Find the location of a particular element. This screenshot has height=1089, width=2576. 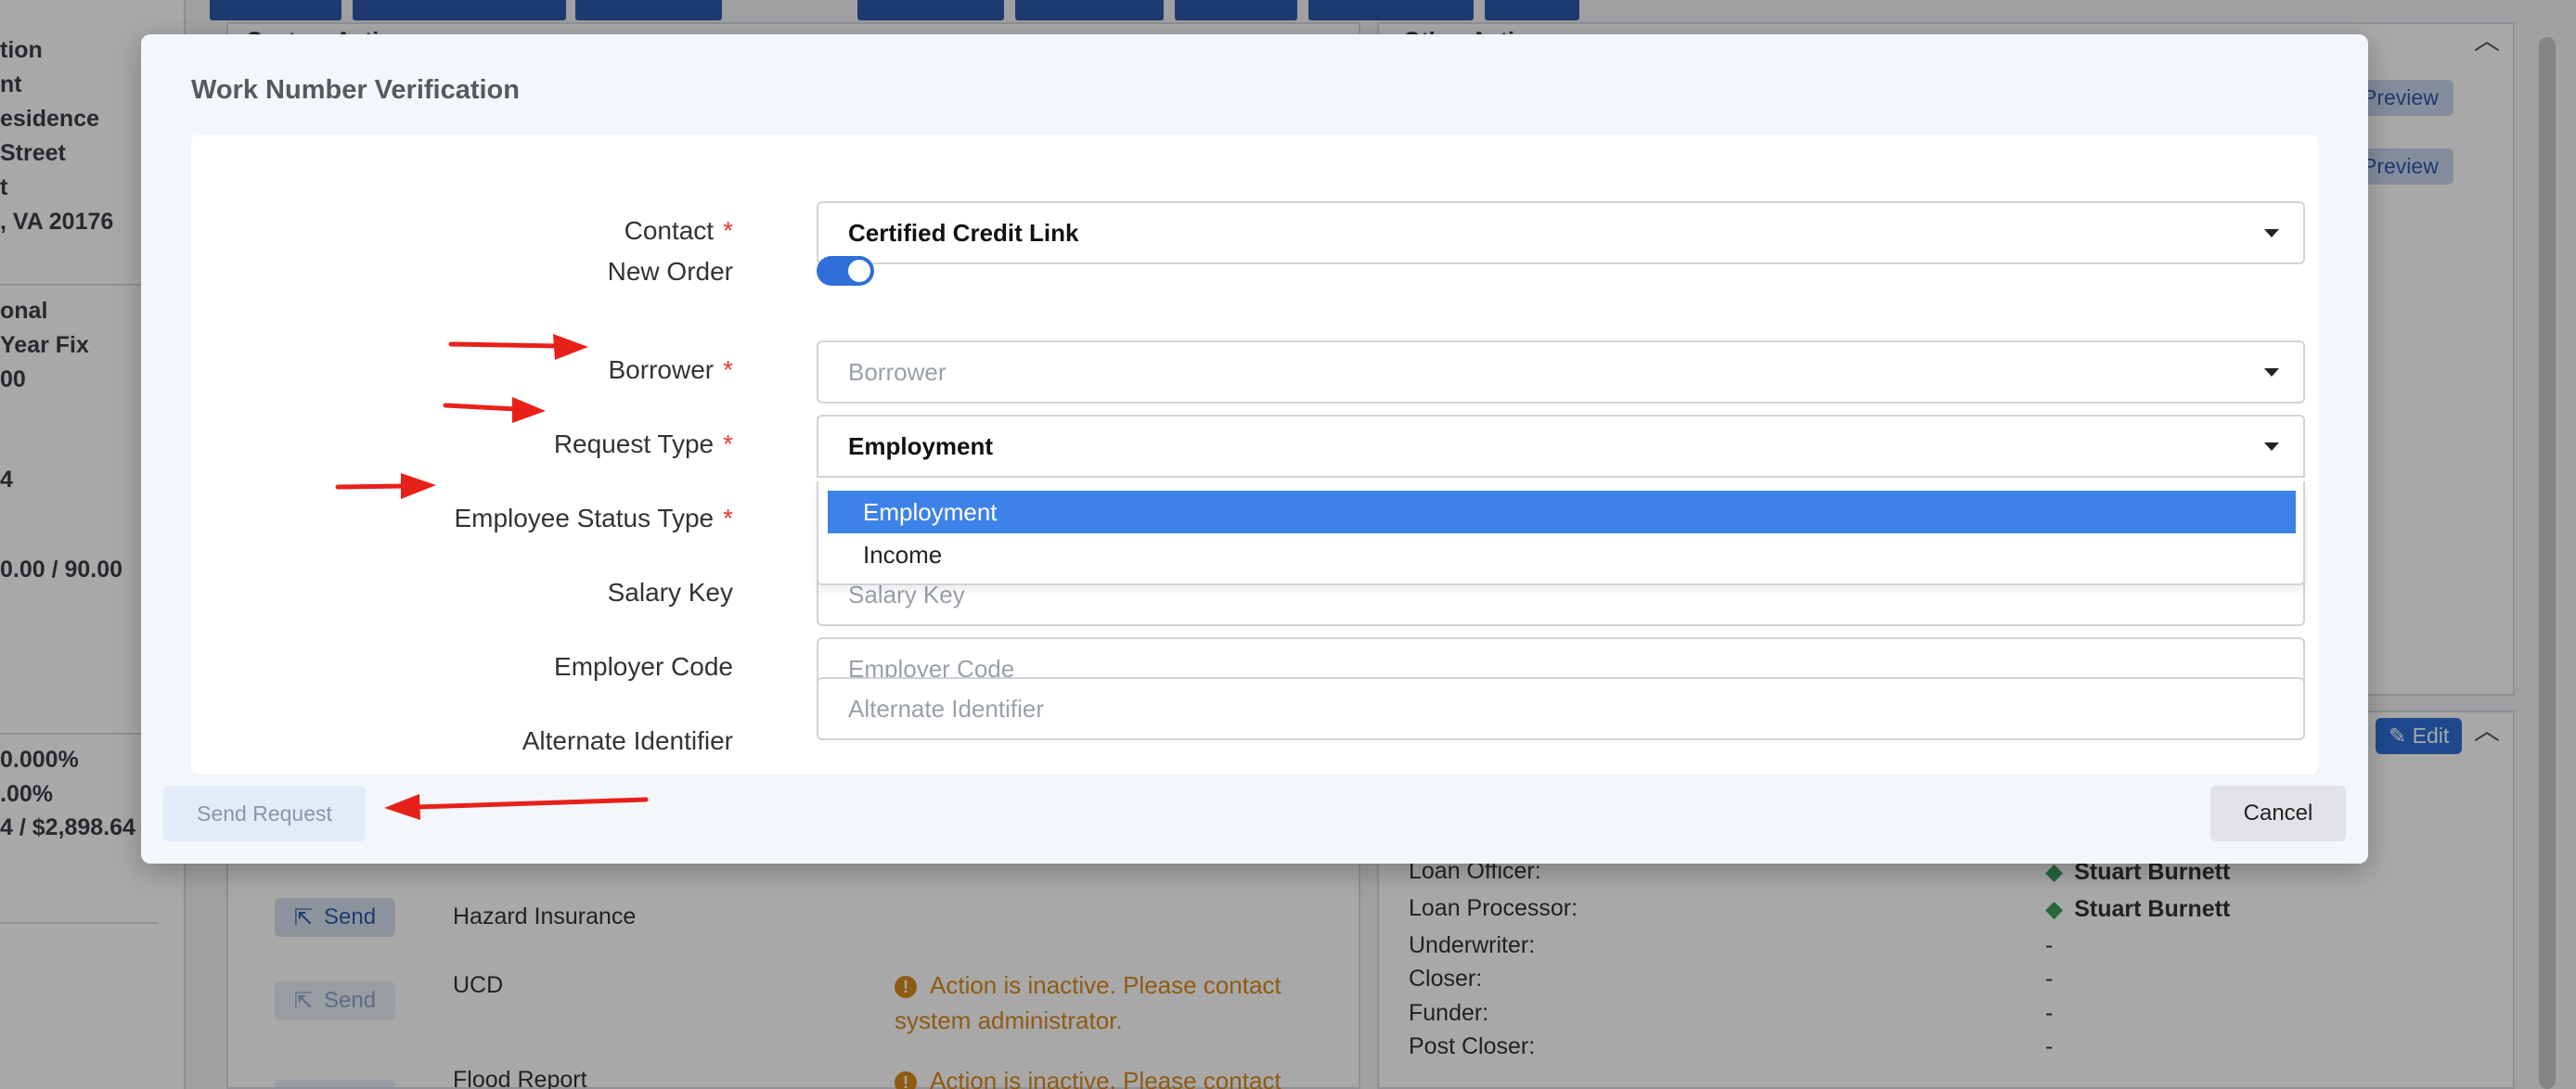

borrower-label: Borrower * is located at coordinates (671, 370).